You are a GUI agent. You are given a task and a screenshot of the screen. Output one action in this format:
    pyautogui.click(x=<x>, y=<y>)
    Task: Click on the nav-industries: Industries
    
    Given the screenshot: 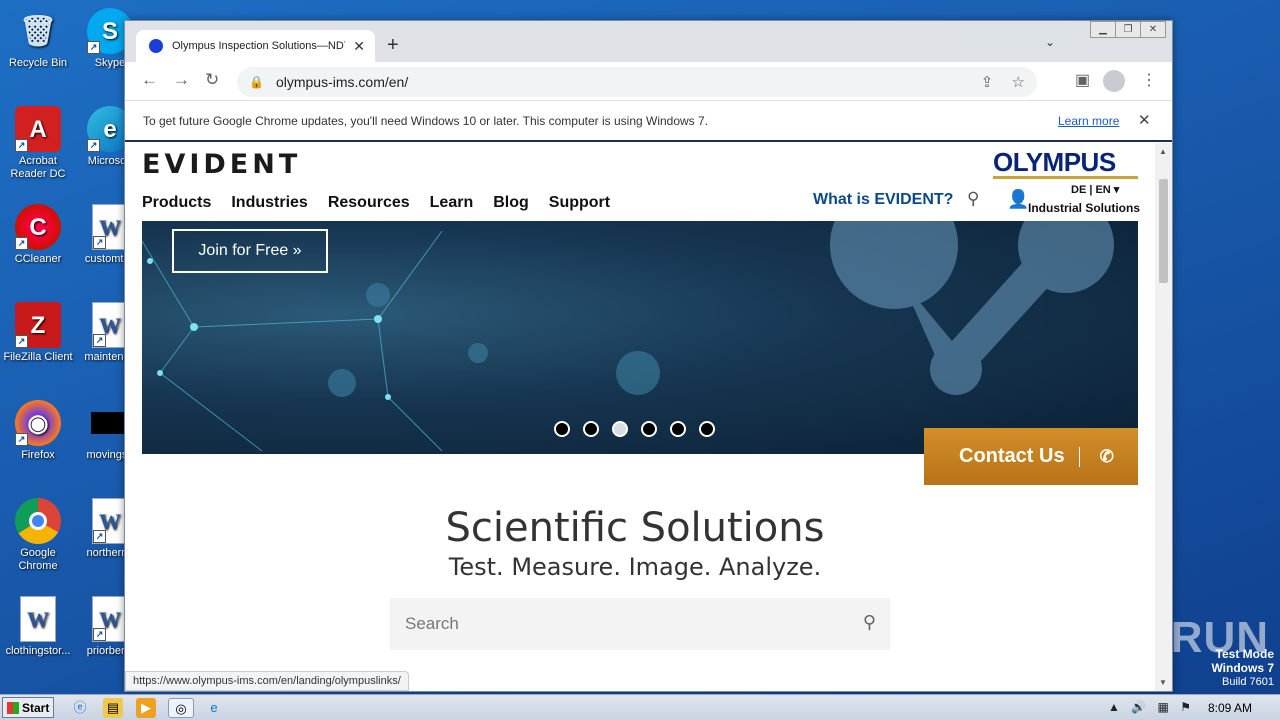 What is the action you would take?
    pyautogui.click(x=269, y=203)
    